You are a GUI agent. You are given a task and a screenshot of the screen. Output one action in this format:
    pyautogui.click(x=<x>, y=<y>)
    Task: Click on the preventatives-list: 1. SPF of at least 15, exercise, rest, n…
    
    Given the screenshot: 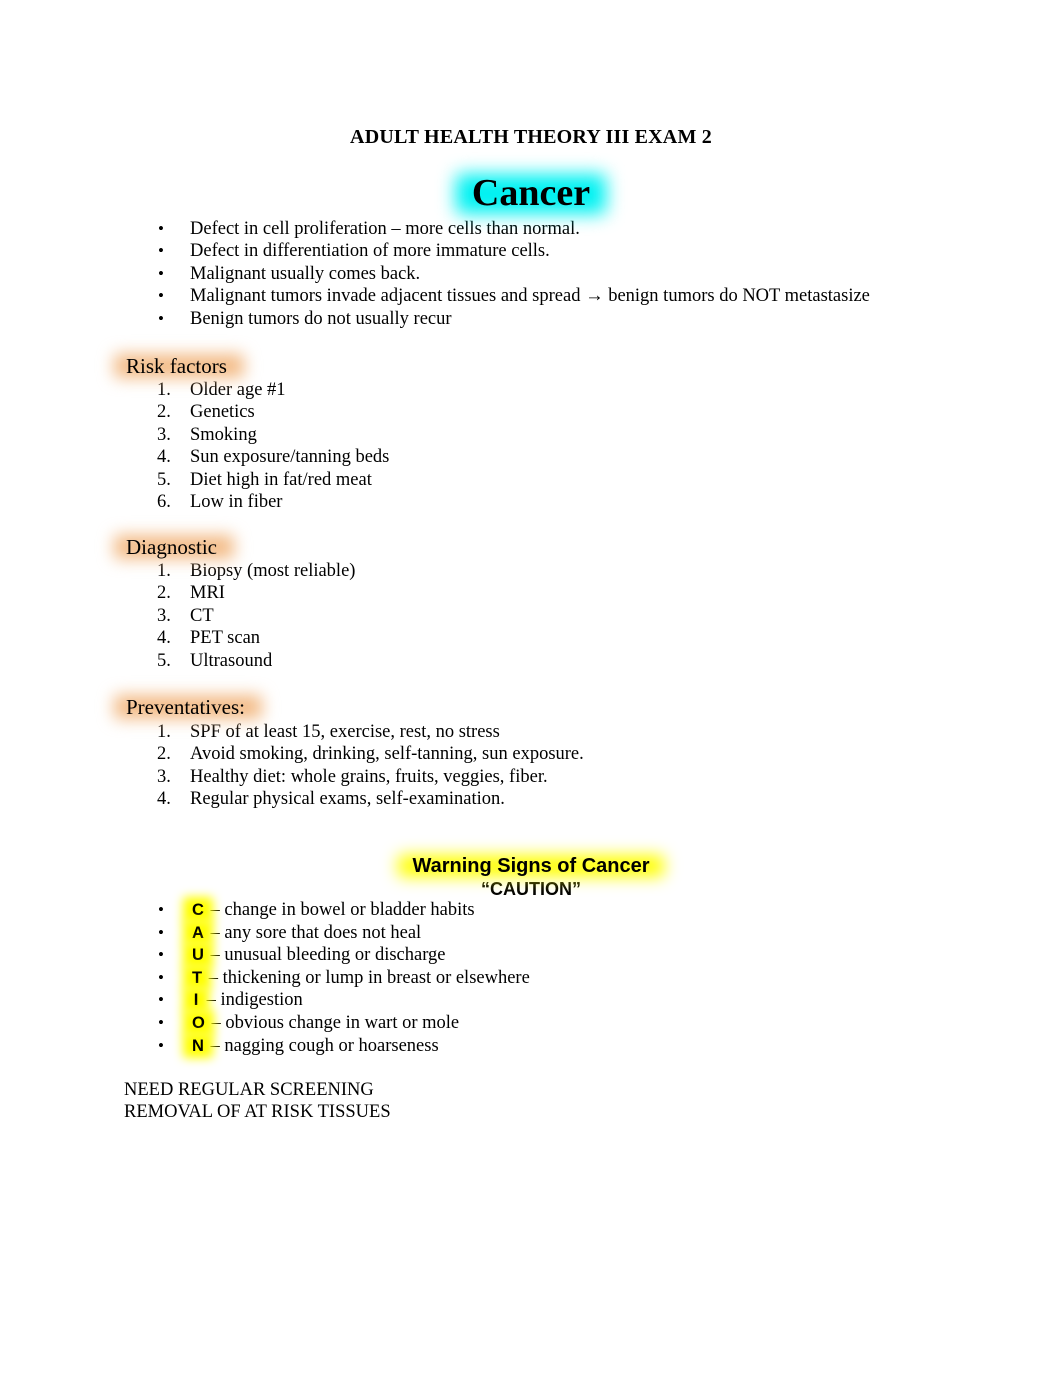 What is the action you would take?
    pyautogui.click(x=354, y=766)
    